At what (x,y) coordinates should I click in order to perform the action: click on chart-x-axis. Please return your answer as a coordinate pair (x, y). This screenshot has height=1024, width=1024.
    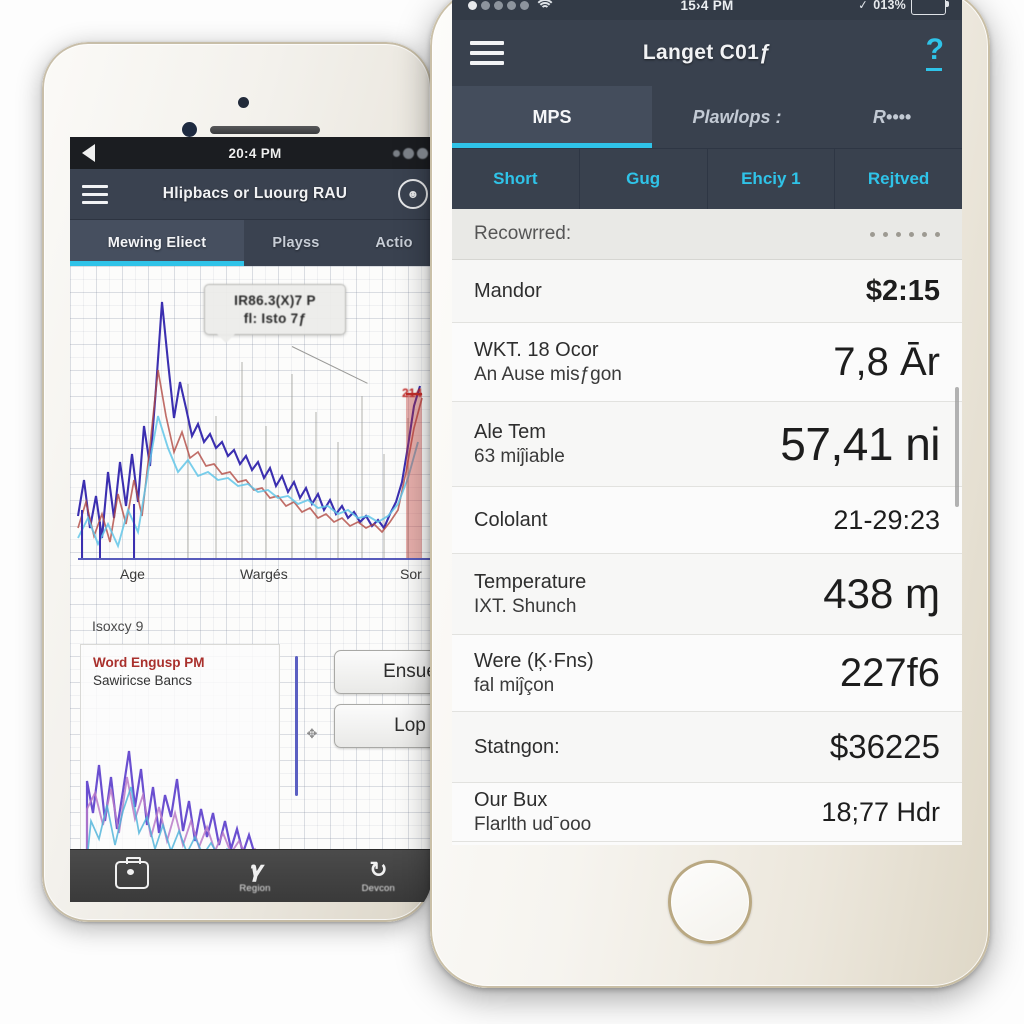
    Looking at the image, I should click on (255, 559).